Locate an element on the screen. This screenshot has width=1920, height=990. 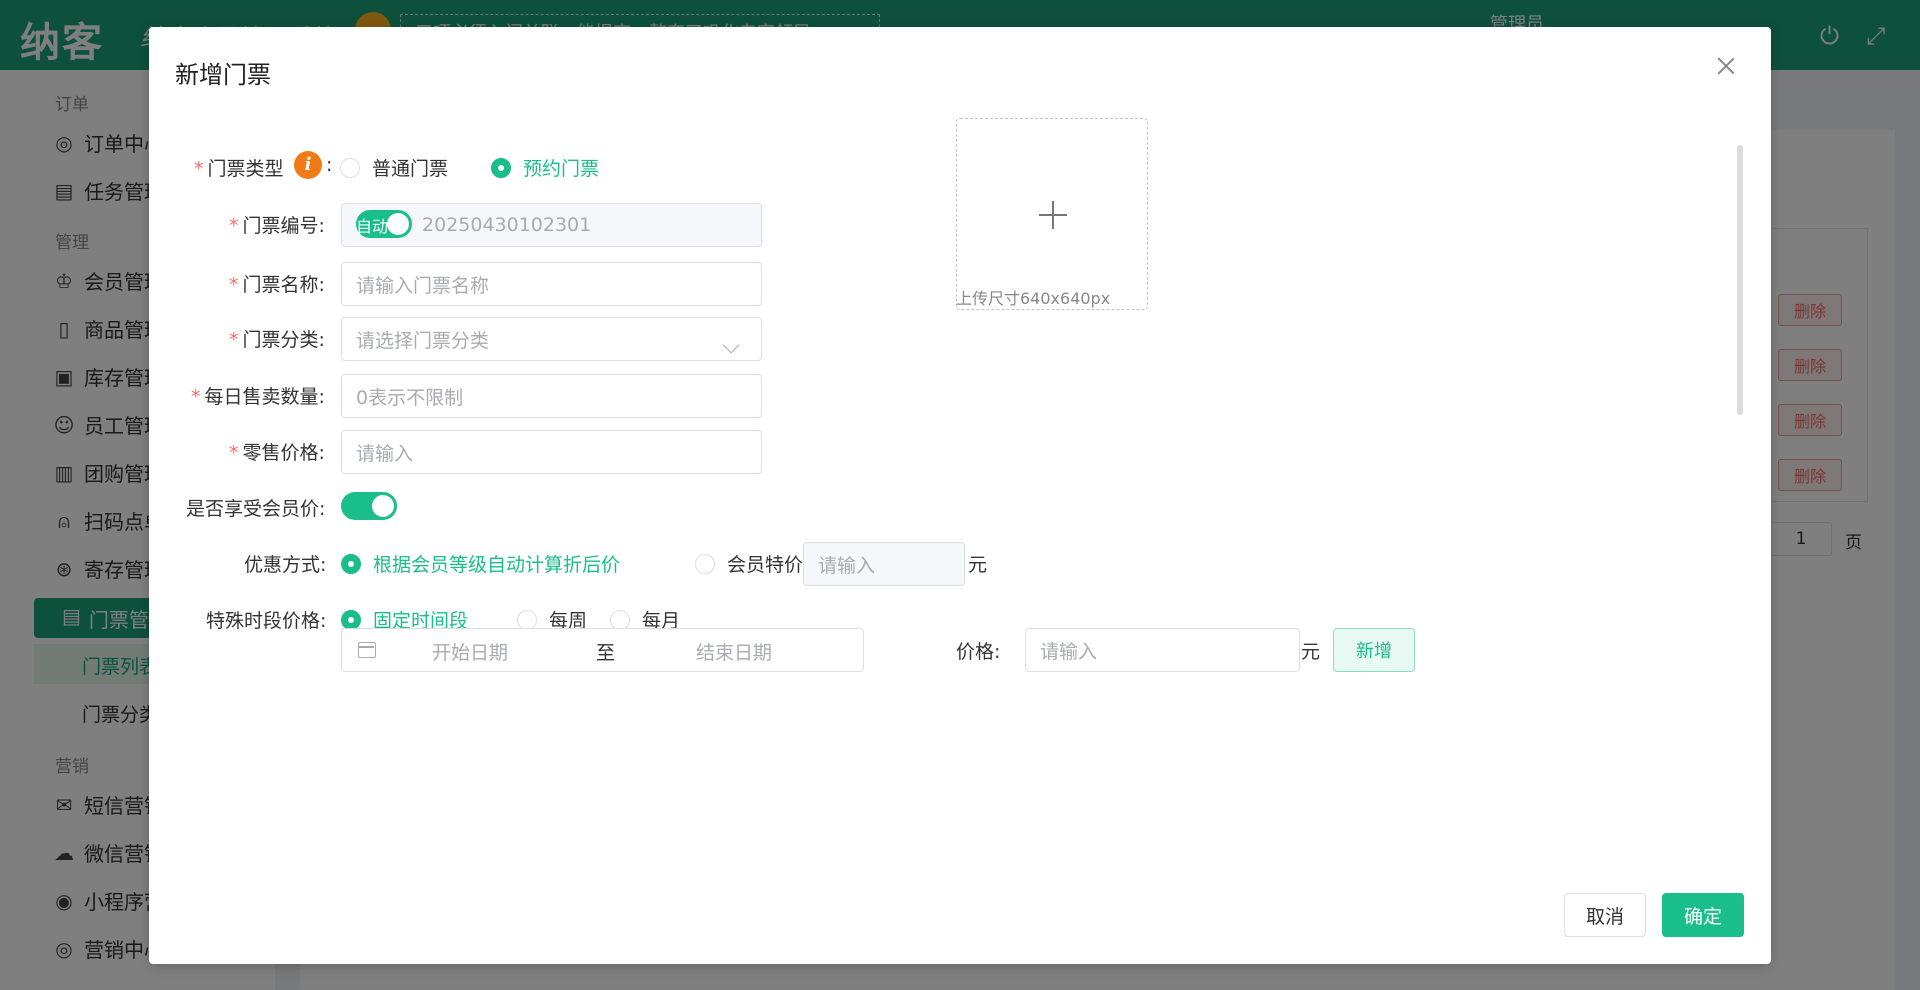
confirm-button: 确定 is located at coordinates (1703, 915).